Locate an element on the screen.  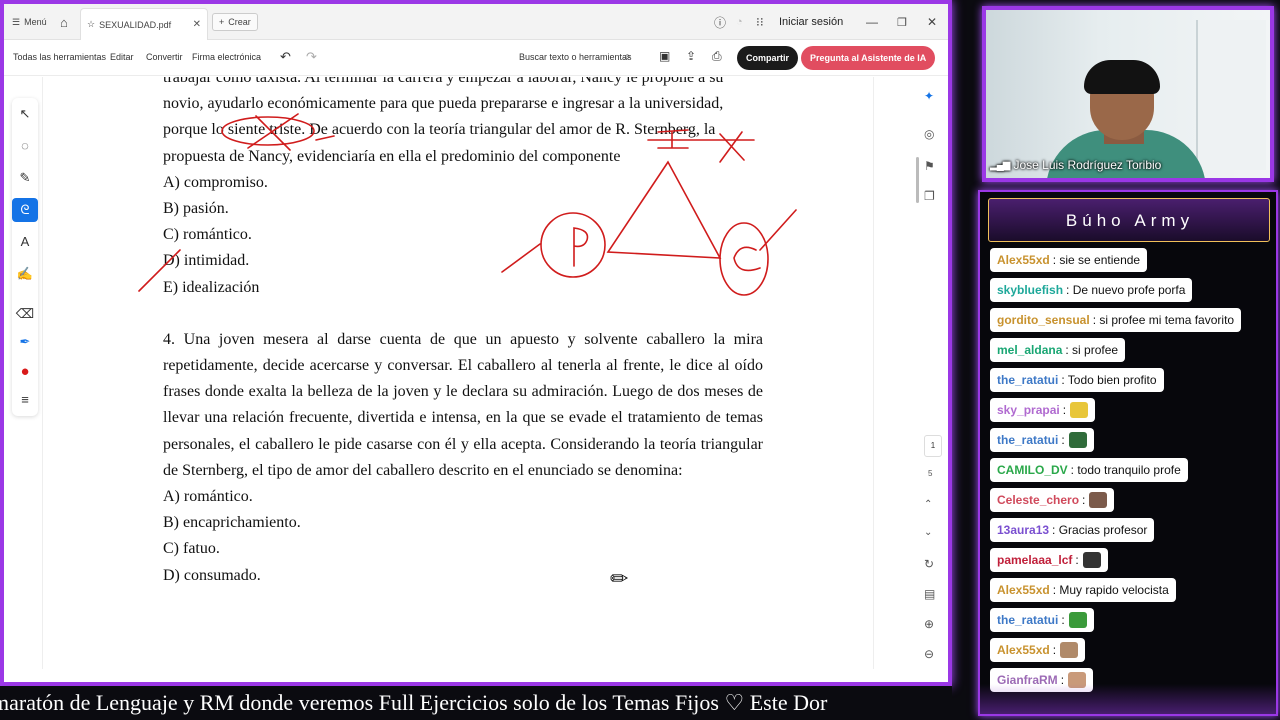
create-button: + Crear is located at coordinates (235, 22).